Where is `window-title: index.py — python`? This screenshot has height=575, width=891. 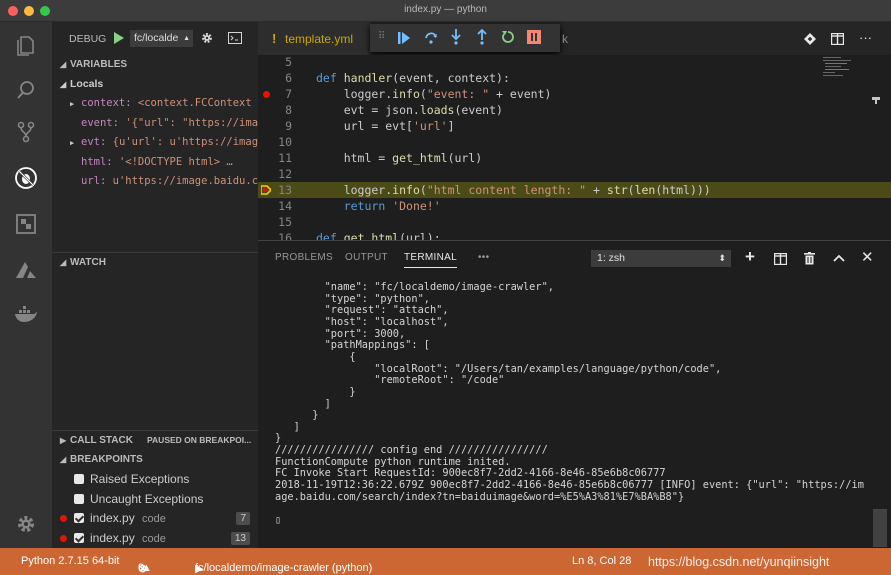 window-title: index.py — python is located at coordinates (445, 9).